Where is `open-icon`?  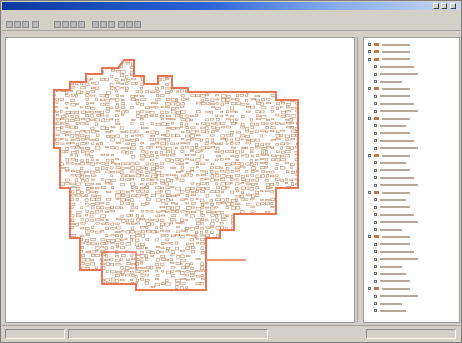 open-icon is located at coordinates (9, 24).